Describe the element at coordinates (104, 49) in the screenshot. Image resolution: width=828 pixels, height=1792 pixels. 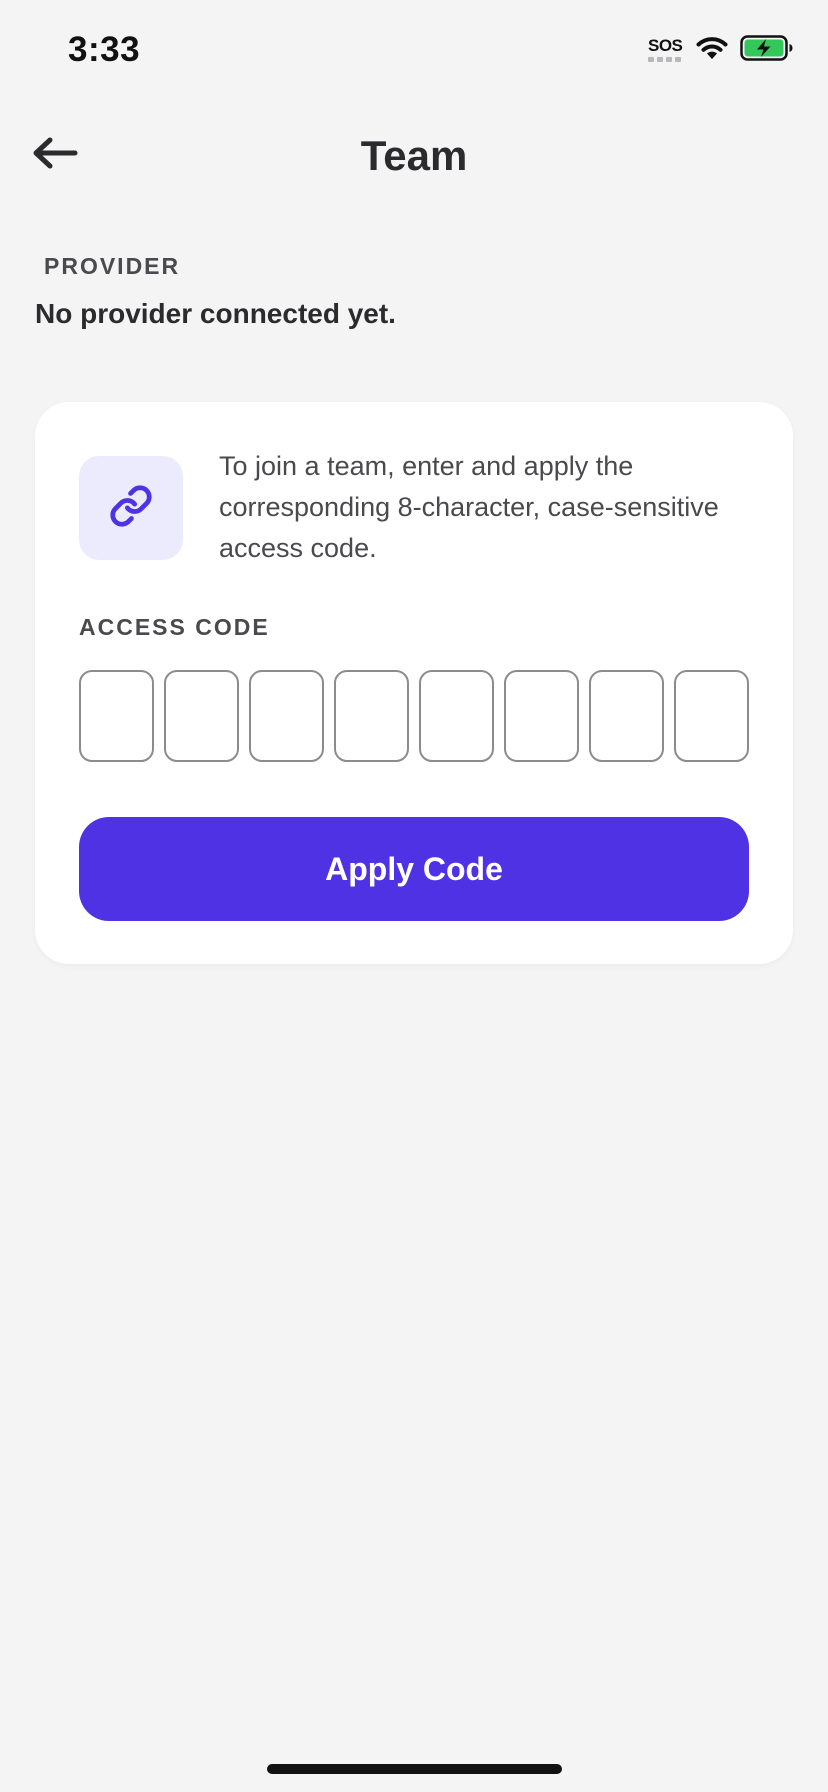
I see `status-time: 3:33` at that location.